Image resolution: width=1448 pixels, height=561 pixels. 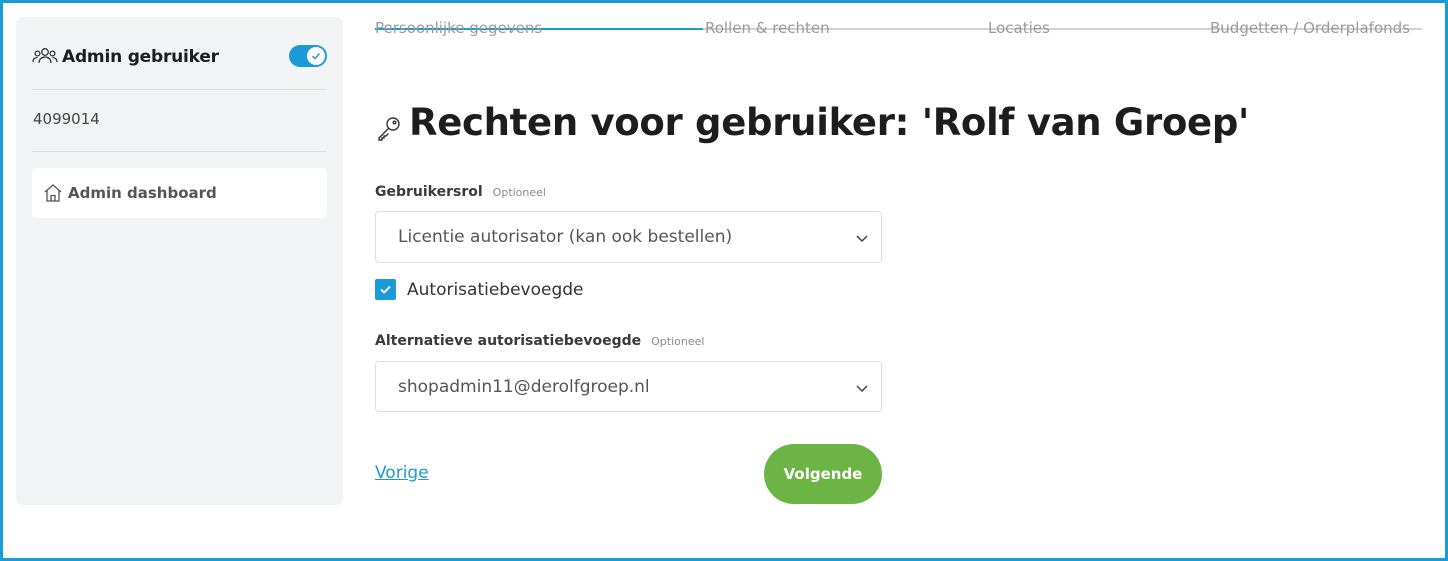 I want to click on alt-authorized-select-value: shopadmin11@derolfgroep.nl, so click(x=524, y=386).